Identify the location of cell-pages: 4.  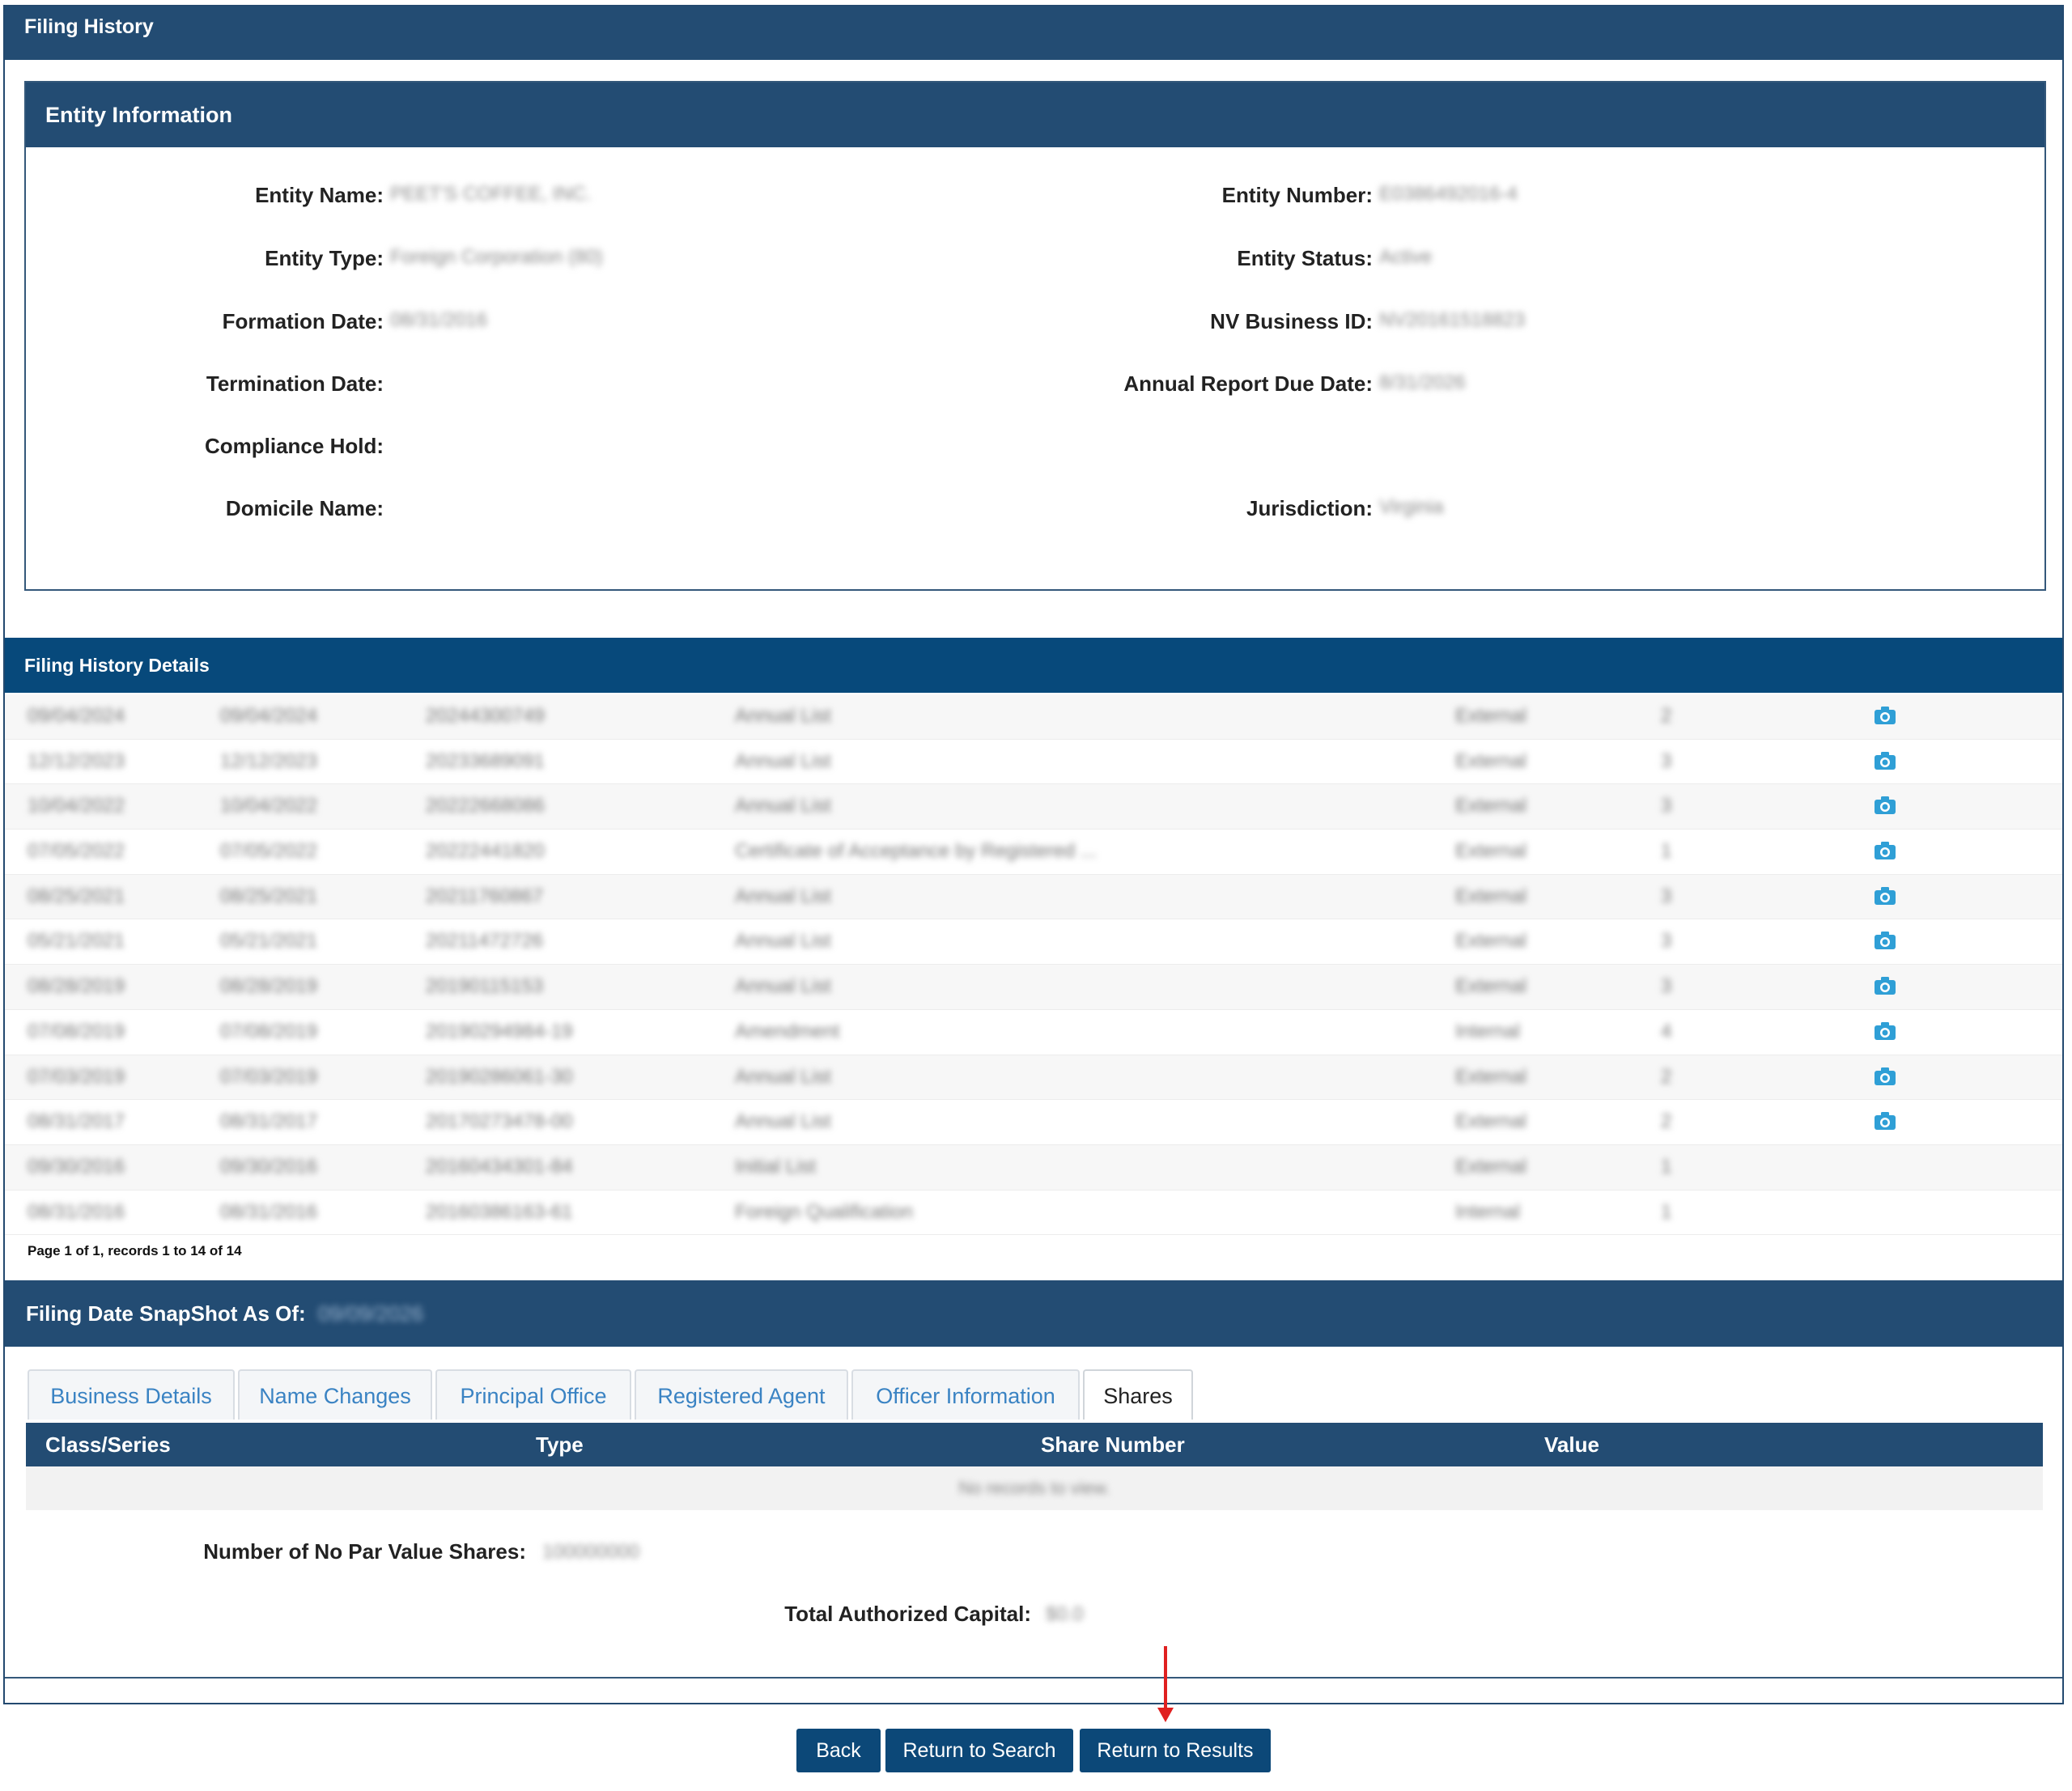
(1666, 1031).